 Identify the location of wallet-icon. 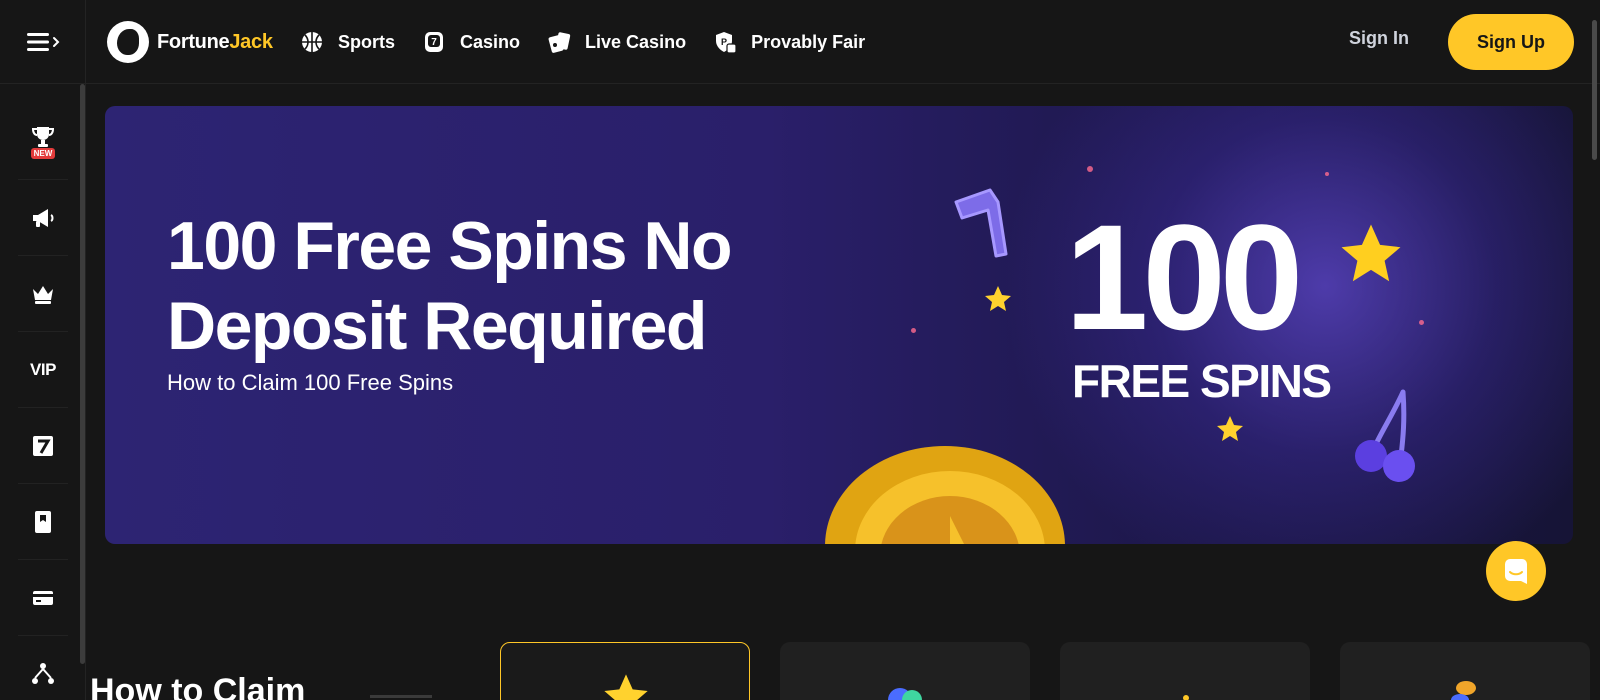
(43, 597).